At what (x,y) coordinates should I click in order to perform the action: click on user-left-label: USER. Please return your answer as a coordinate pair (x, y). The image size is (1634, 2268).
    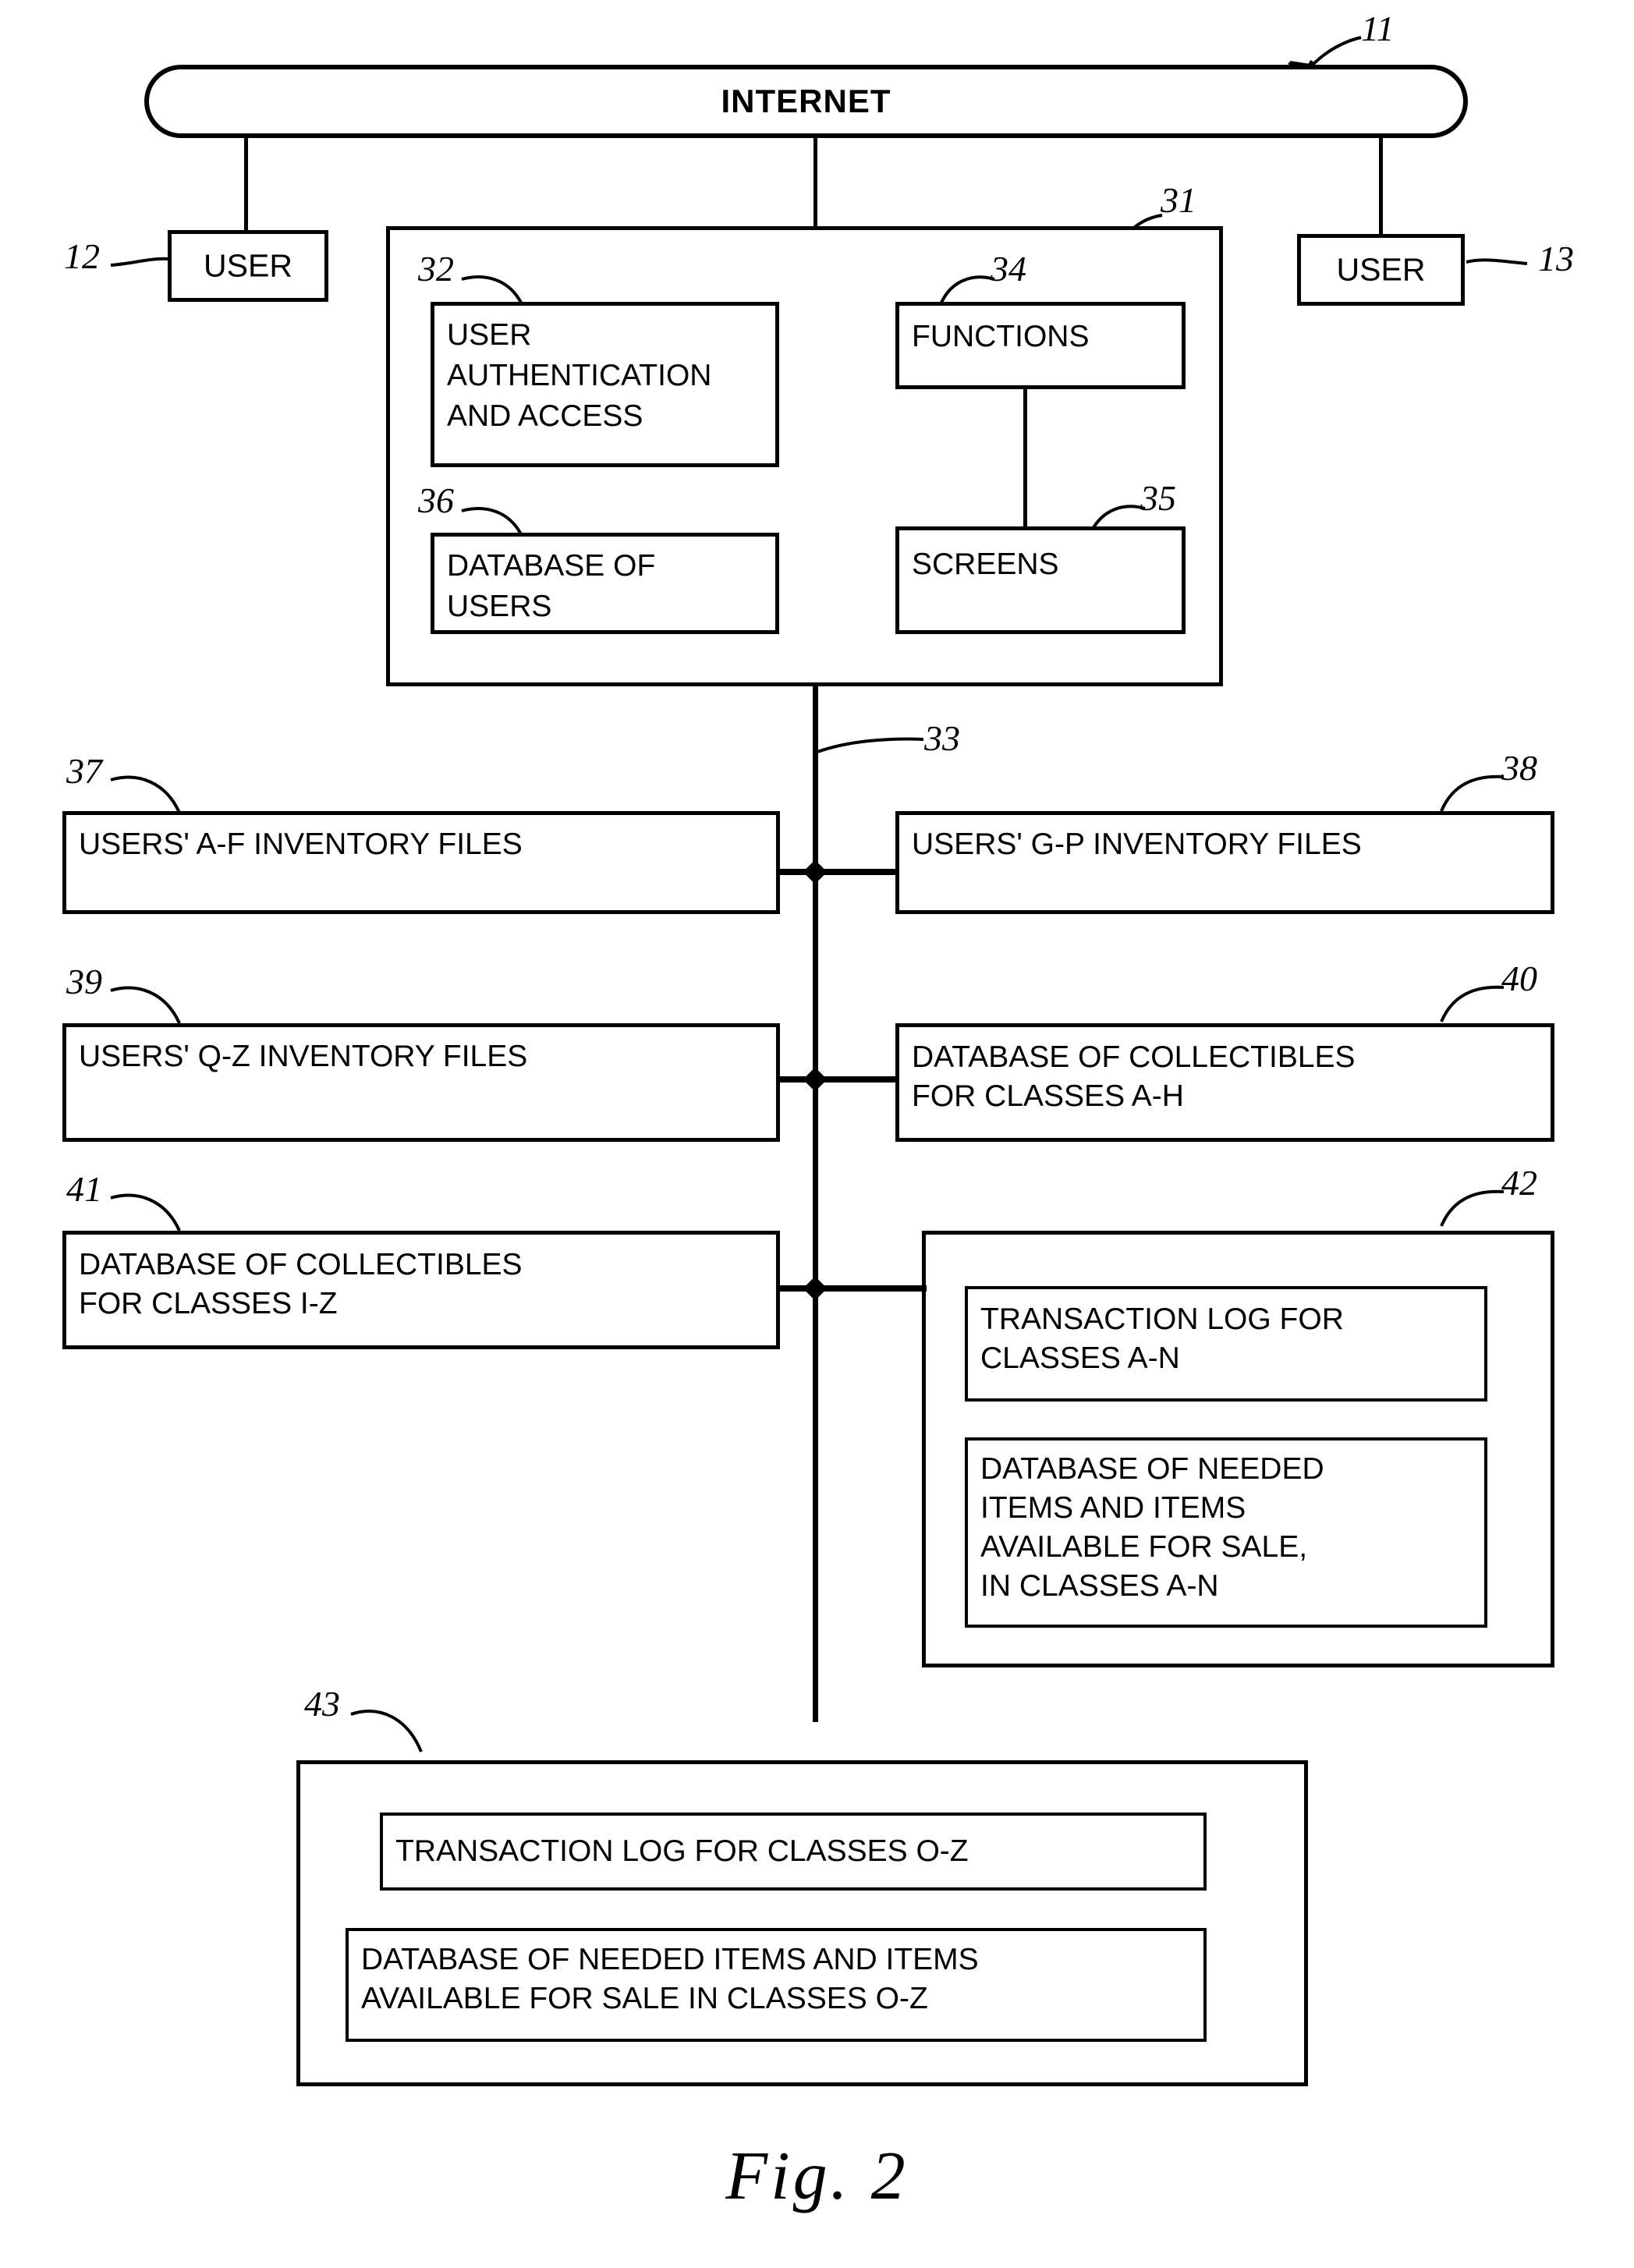
    Looking at the image, I should click on (248, 265).